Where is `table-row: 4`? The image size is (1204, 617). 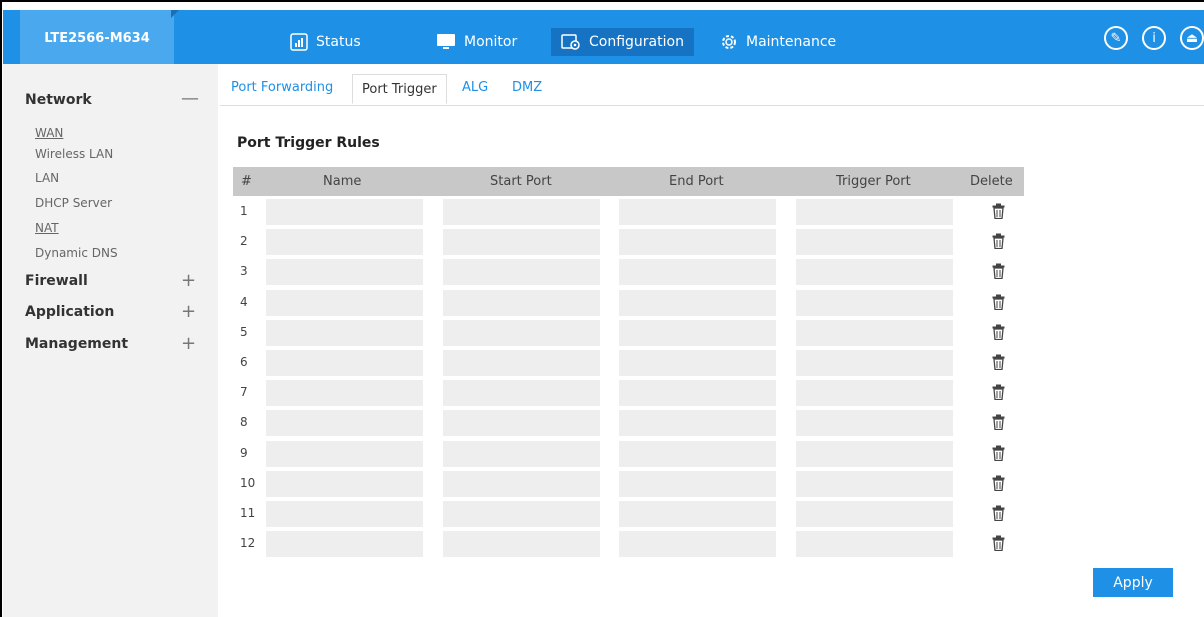 table-row: 4 is located at coordinates (628, 302).